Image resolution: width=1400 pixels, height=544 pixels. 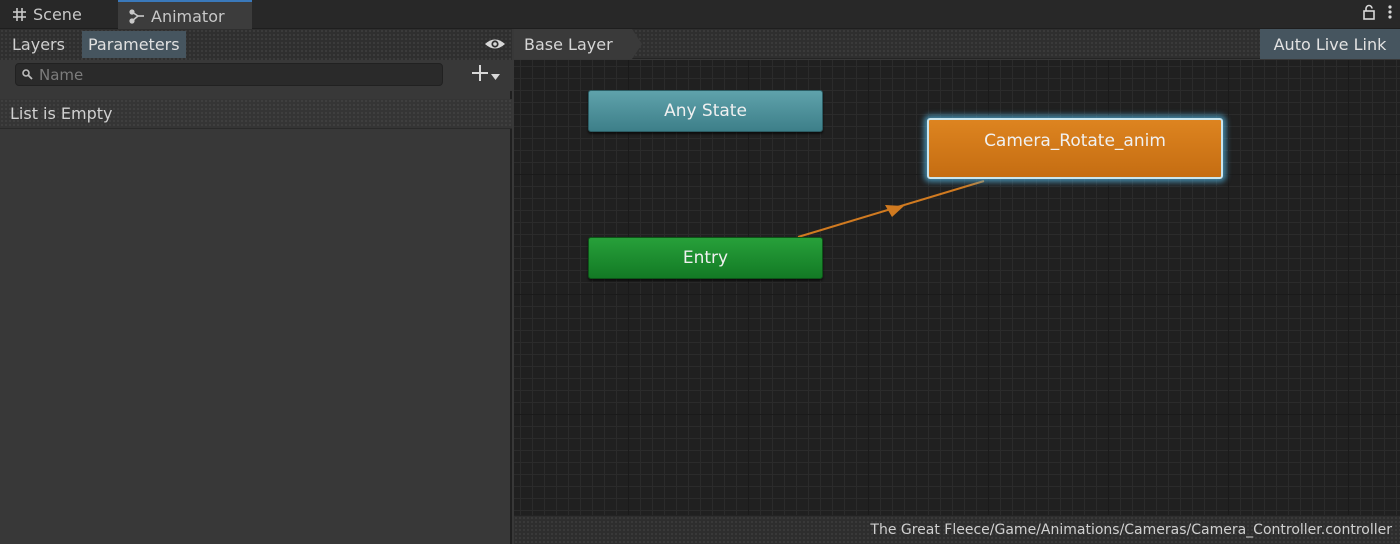 What do you see at coordinates (256, 114) in the screenshot?
I see `parameter-list-header: List is Empty` at bounding box center [256, 114].